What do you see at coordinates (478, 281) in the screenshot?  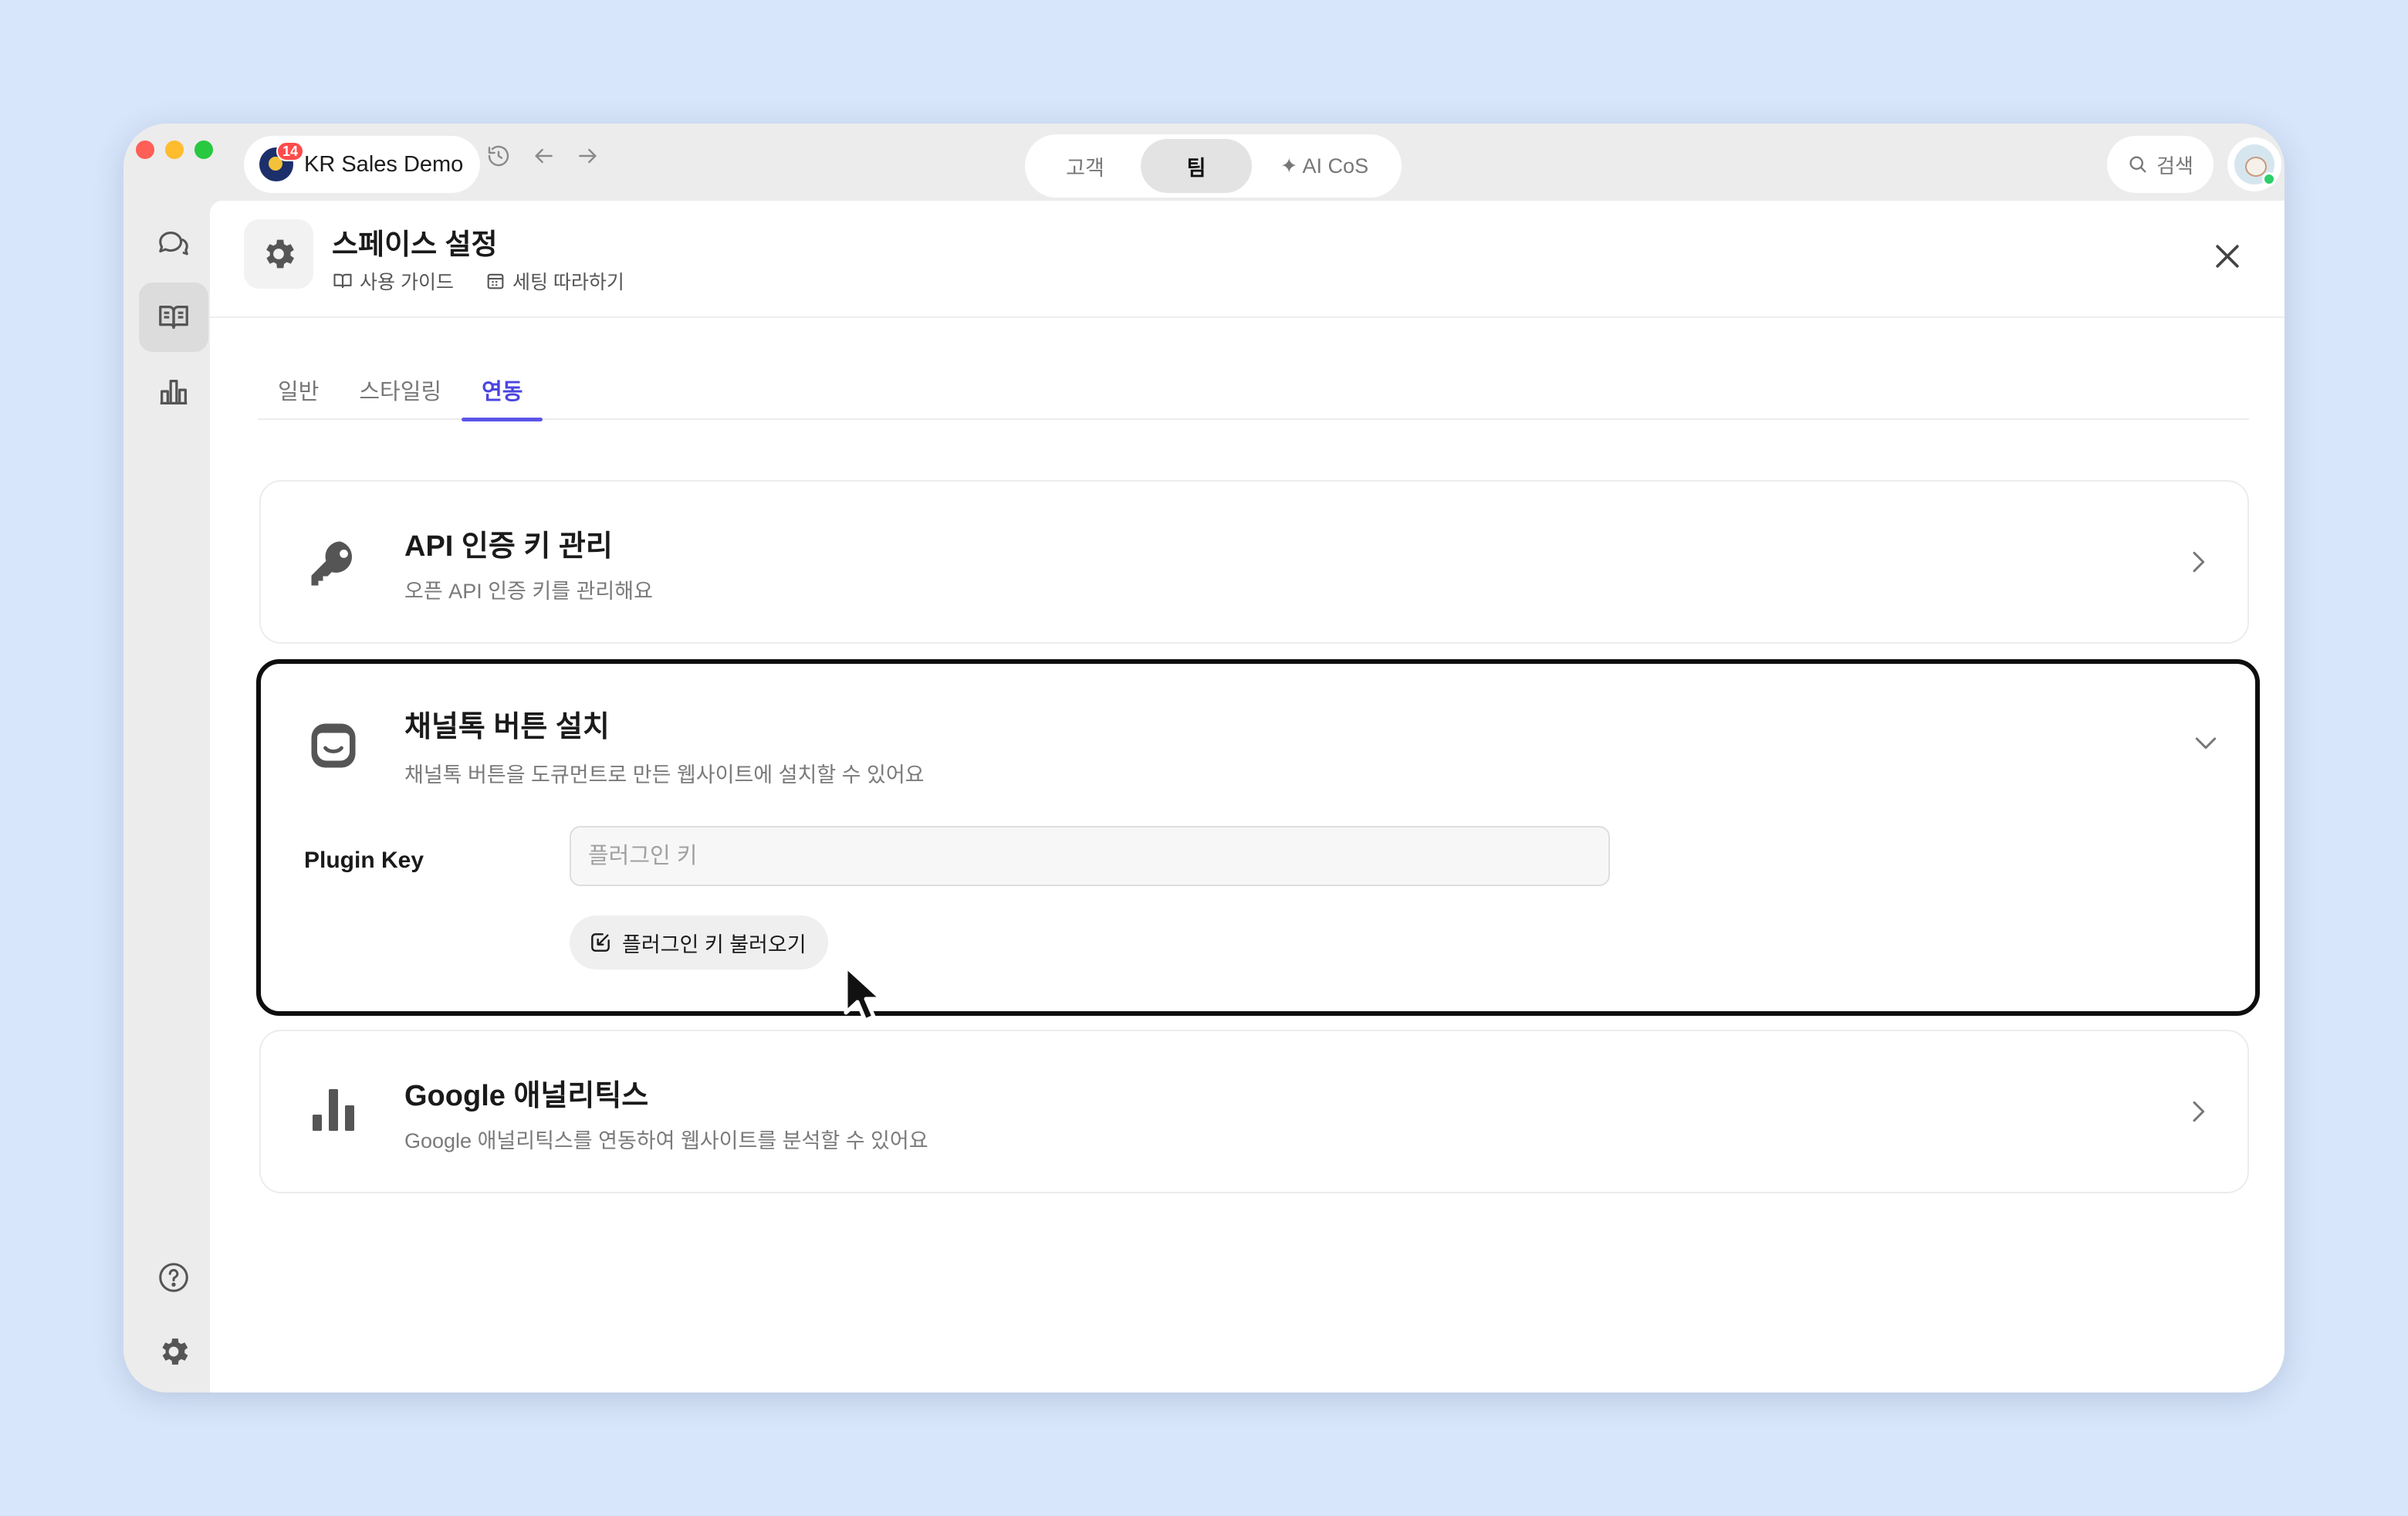 I see `header-links: 사용 가이드 세팅 따라하기` at bounding box center [478, 281].